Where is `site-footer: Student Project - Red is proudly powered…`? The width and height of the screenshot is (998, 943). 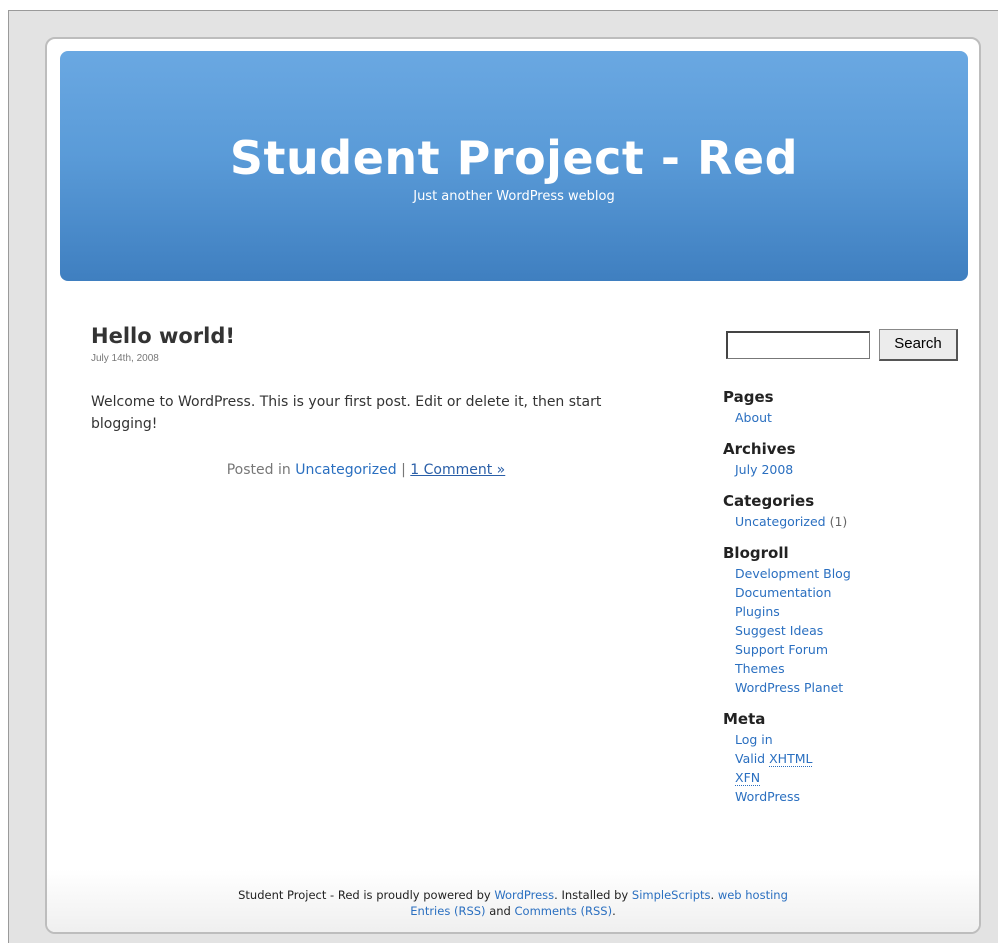 site-footer: Student Project - Red is proudly powered… is located at coordinates (513, 900).